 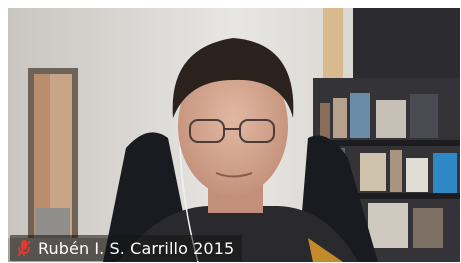 I want to click on participant-name: Rubén I. S. Carrillo 2015, so click(x=136, y=248).